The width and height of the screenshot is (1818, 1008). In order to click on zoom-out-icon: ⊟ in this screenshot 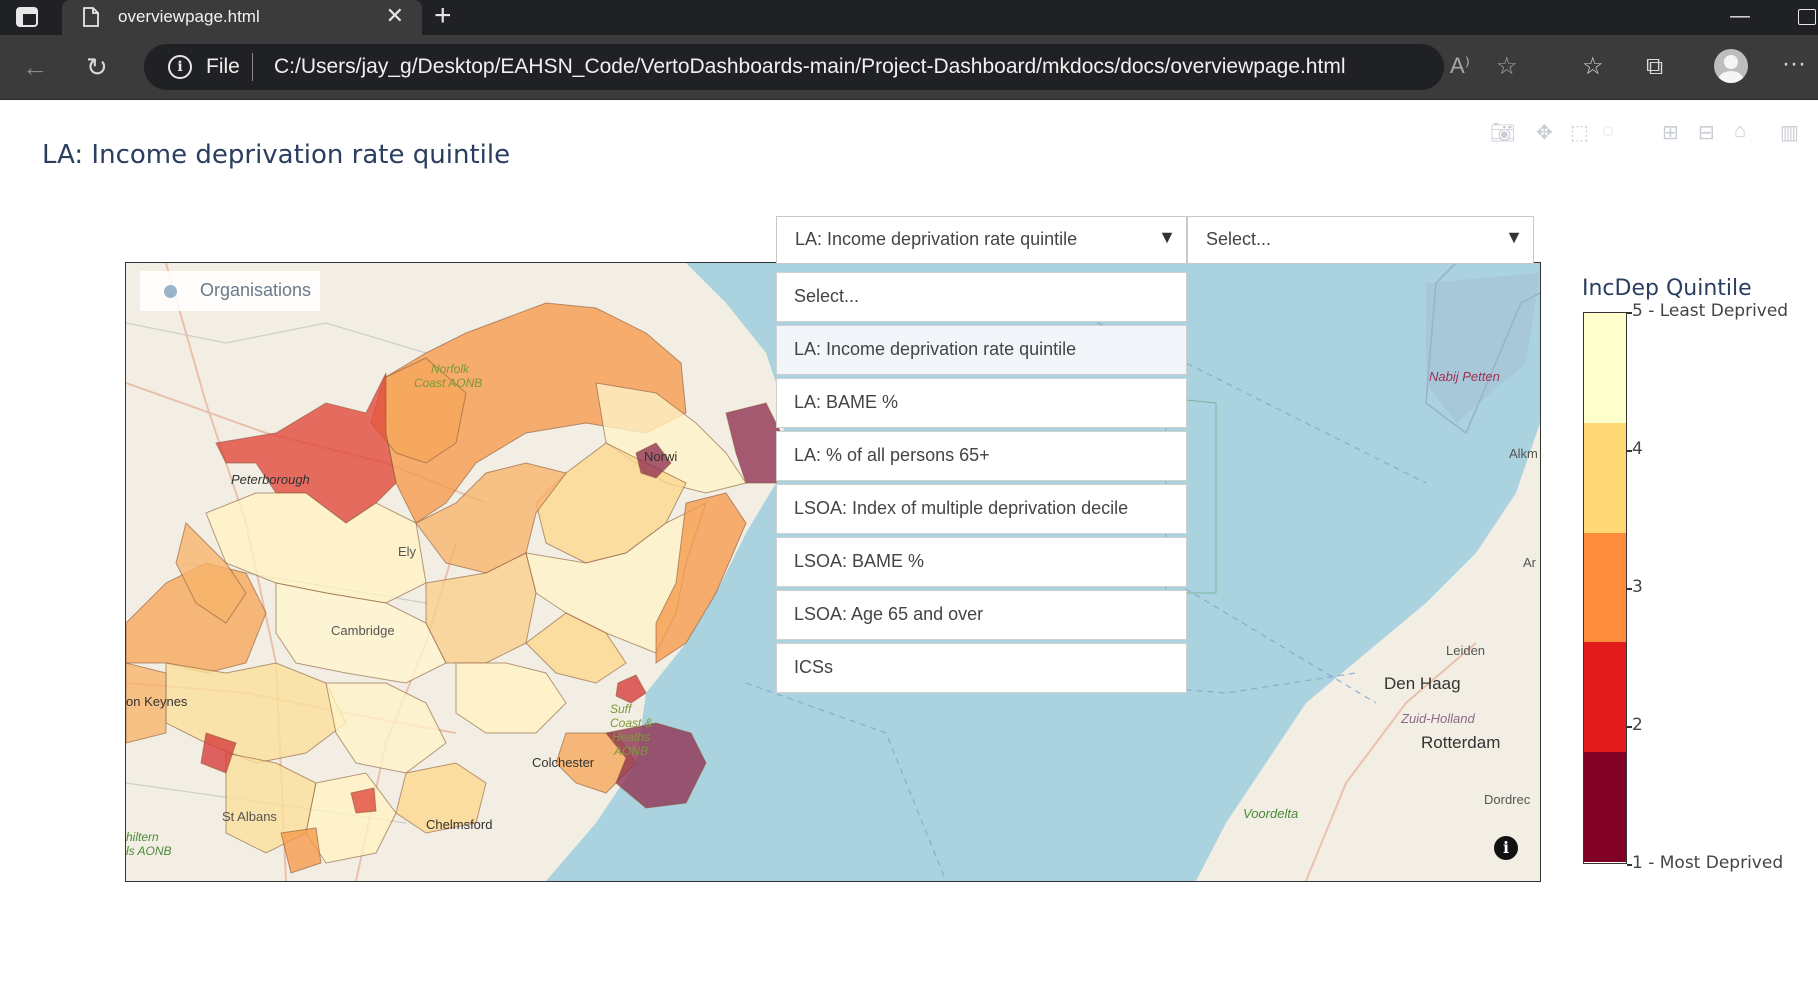, I will do `click(1706, 132)`.